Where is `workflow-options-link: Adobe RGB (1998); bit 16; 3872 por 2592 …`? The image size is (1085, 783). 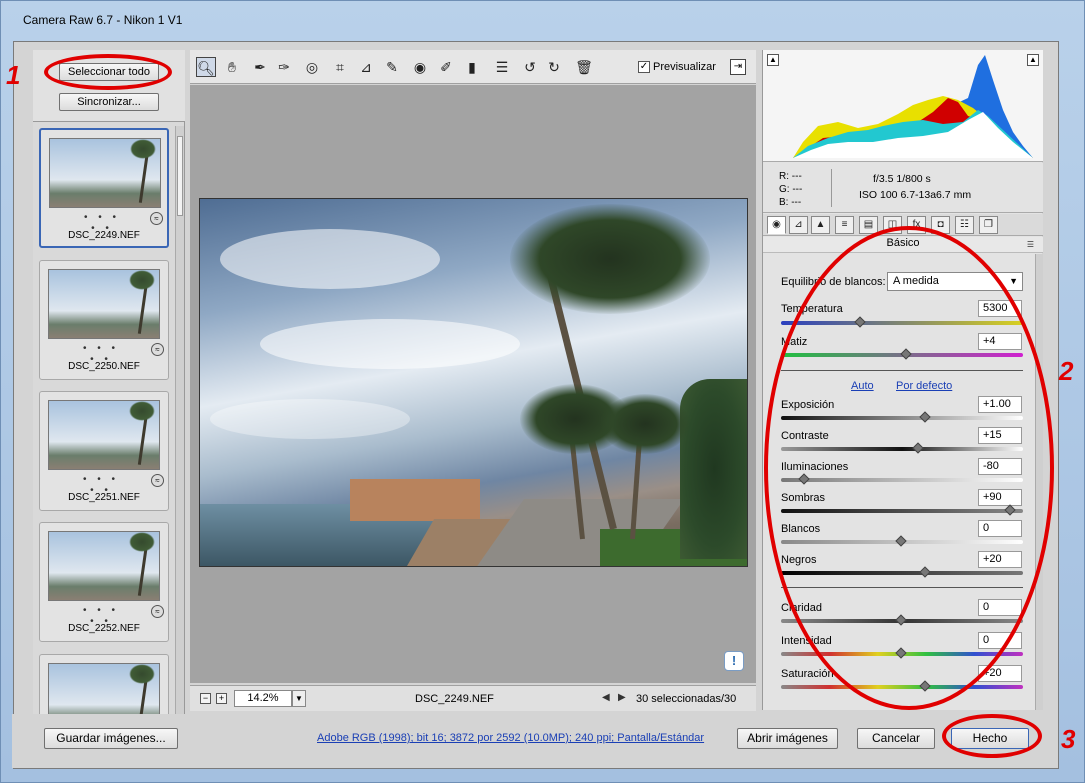 workflow-options-link: Adobe RGB (1998); bit 16; 3872 por 2592 … is located at coordinates (510, 738).